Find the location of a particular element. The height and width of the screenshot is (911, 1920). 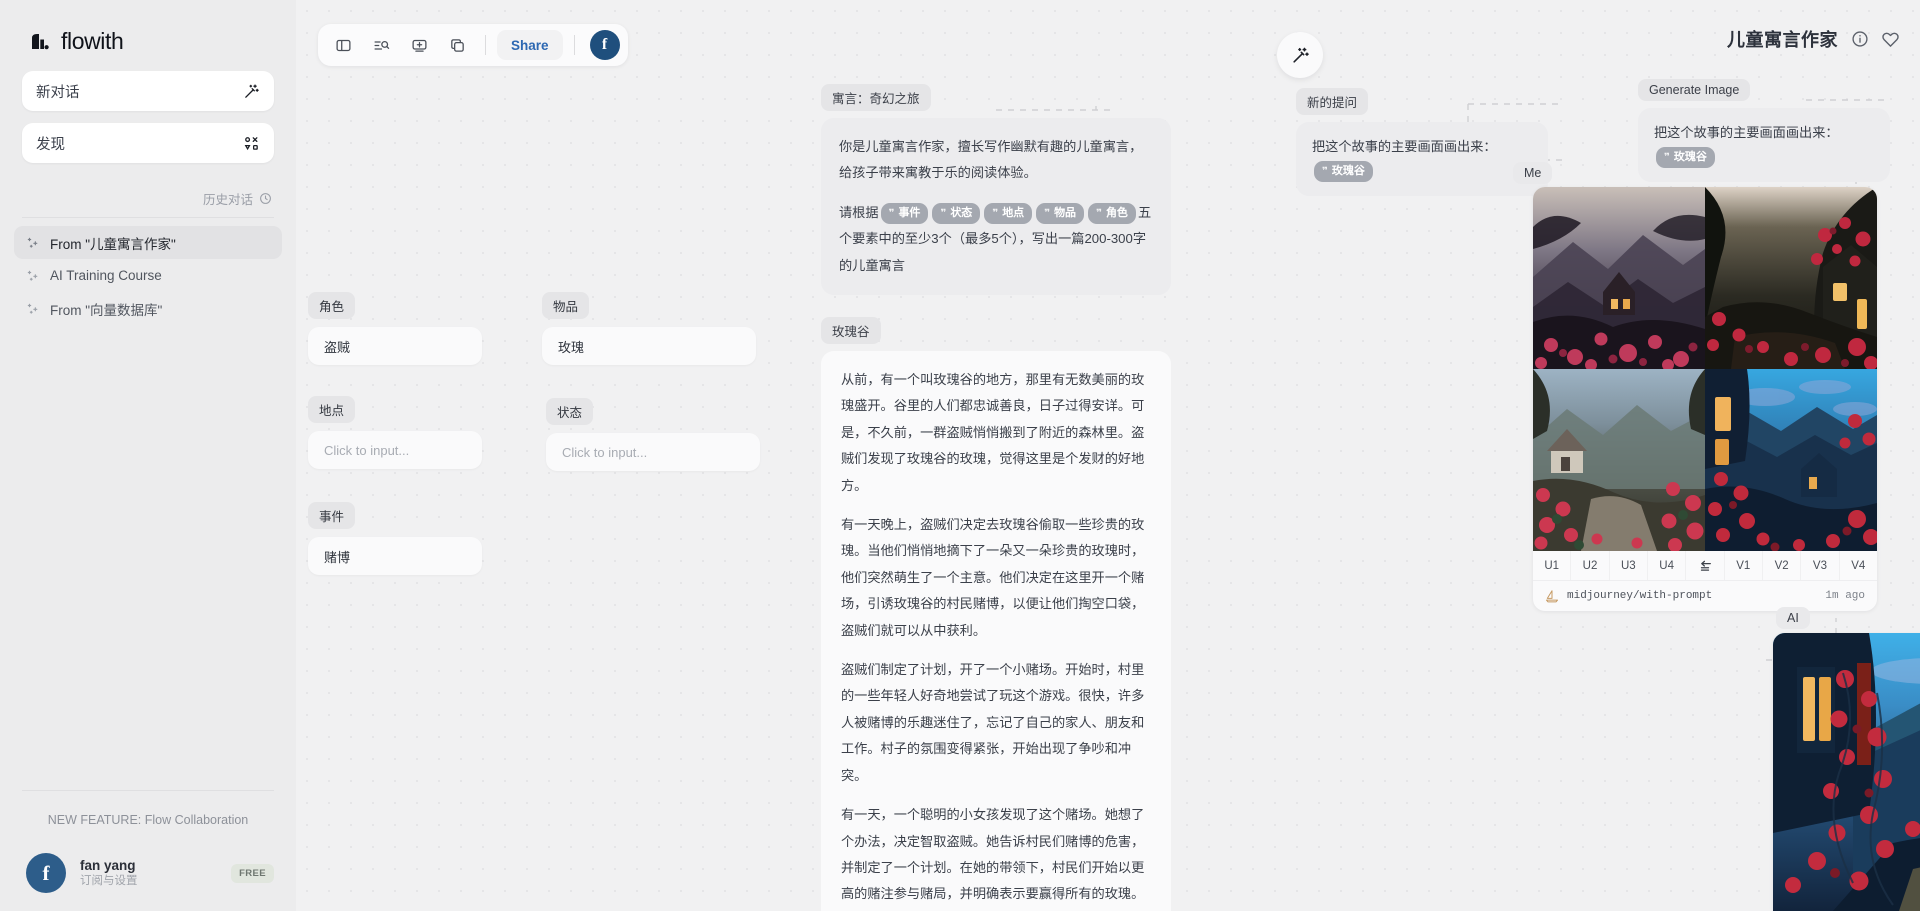

chip-place: ❞ 地点 is located at coordinates (1008, 213).